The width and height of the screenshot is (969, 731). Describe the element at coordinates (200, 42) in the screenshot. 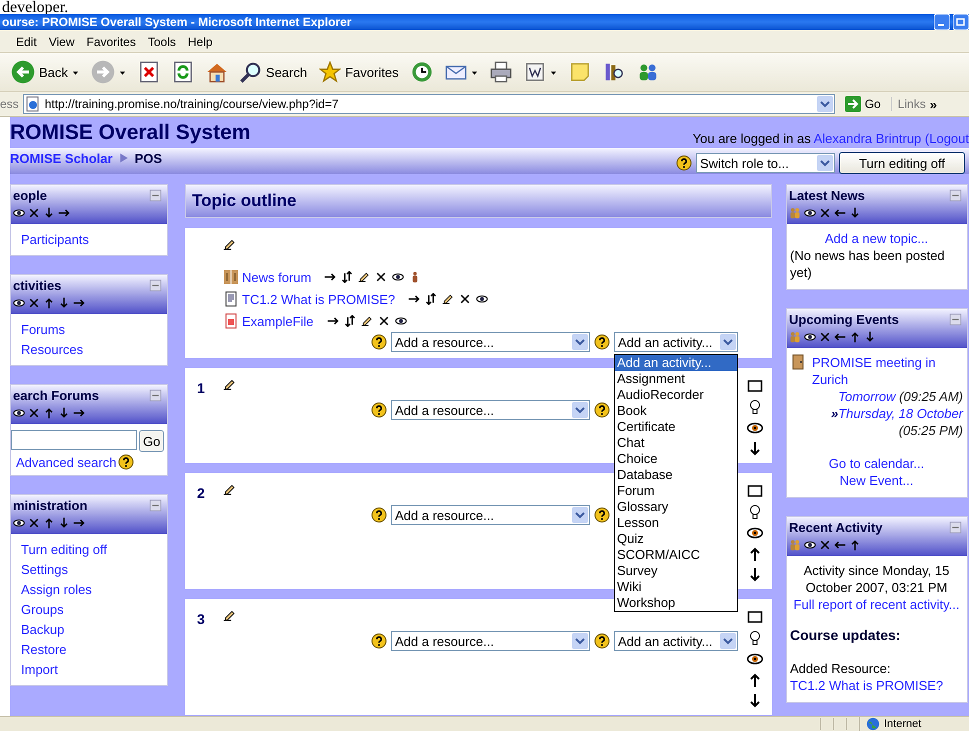

I see `menu-item: Help` at that location.